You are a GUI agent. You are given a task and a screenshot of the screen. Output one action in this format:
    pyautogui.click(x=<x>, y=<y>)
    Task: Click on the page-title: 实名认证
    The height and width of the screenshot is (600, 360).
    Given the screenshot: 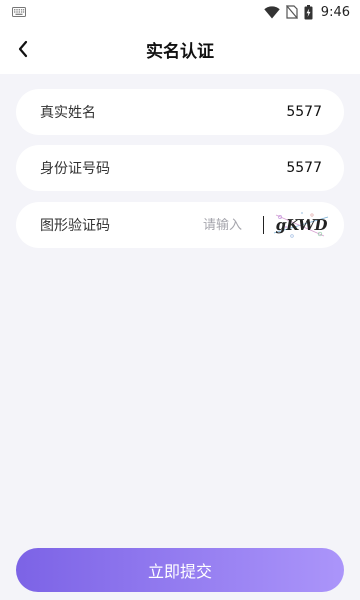 What is the action you would take?
    pyautogui.click(x=180, y=51)
    